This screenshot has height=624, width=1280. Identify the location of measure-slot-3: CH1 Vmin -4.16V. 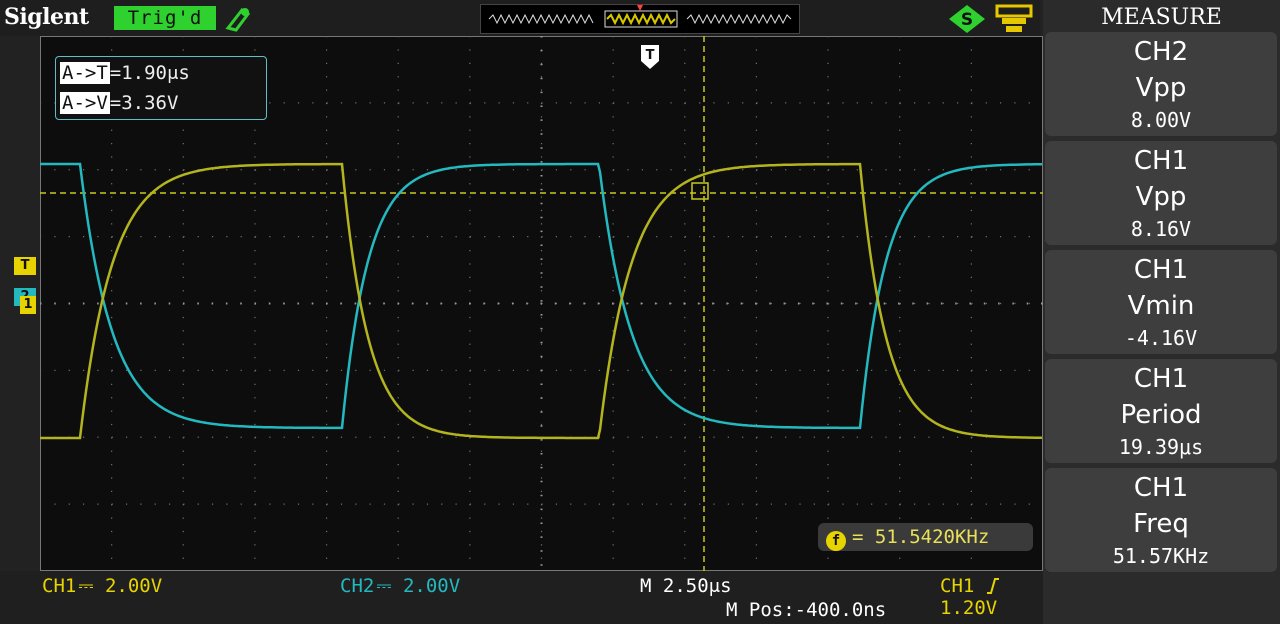
(1161, 302).